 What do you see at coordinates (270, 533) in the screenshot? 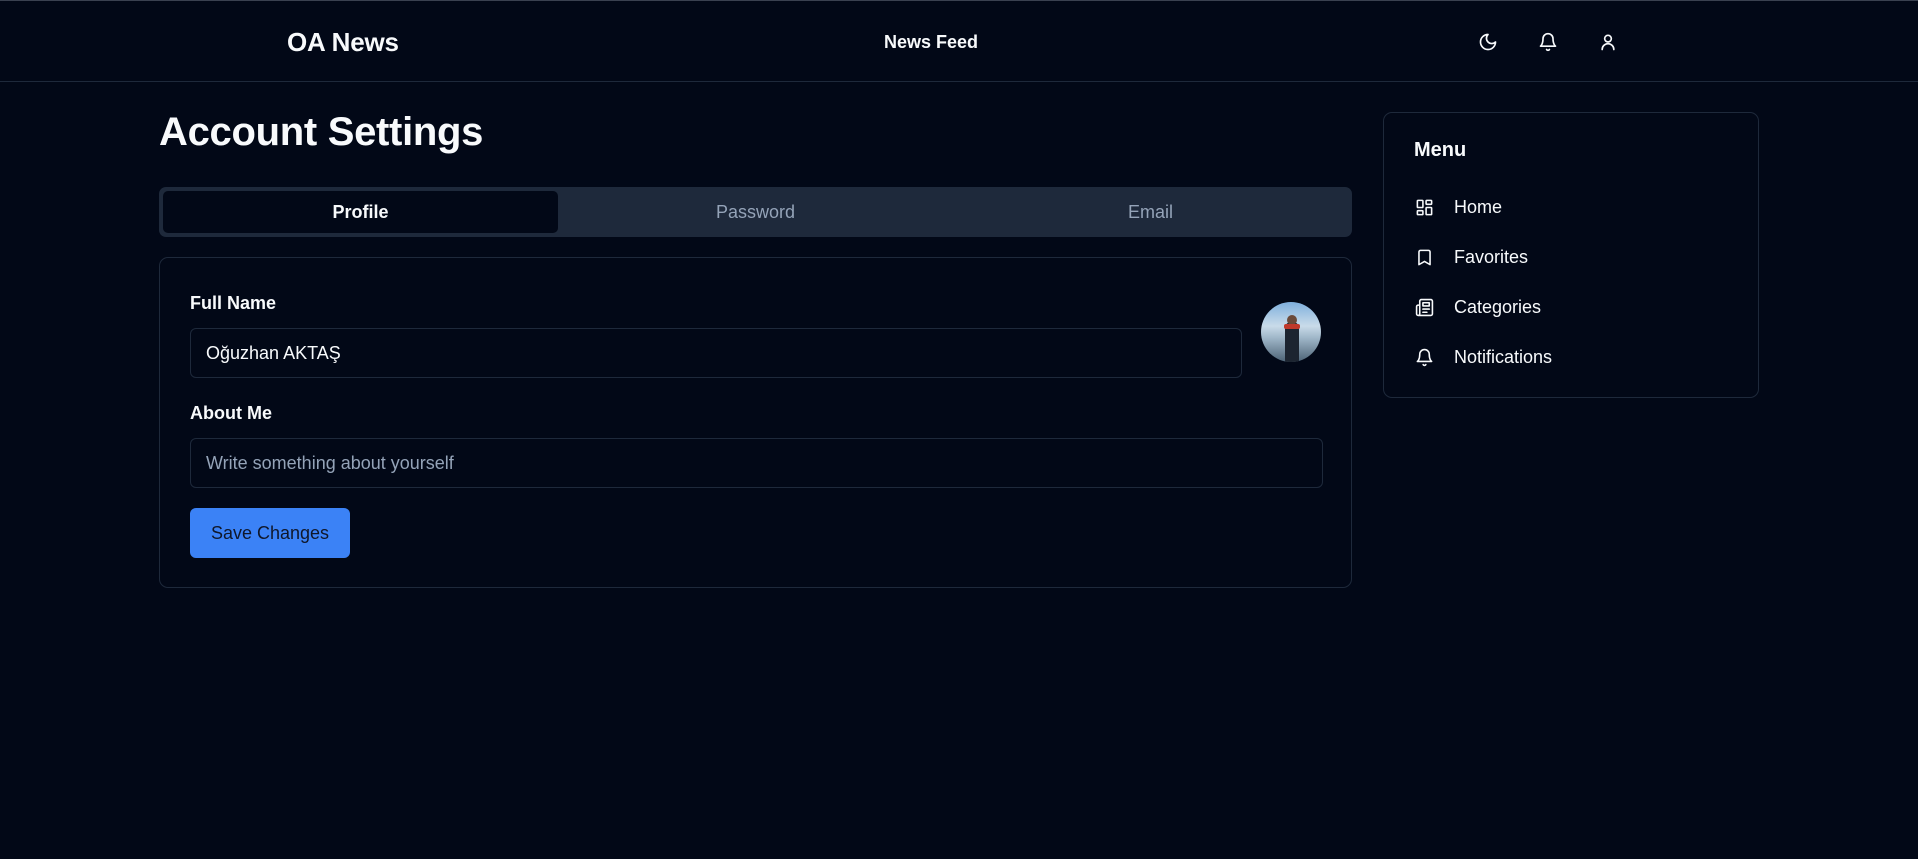
I see `save-changes-button: Save Changes` at bounding box center [270, 533].